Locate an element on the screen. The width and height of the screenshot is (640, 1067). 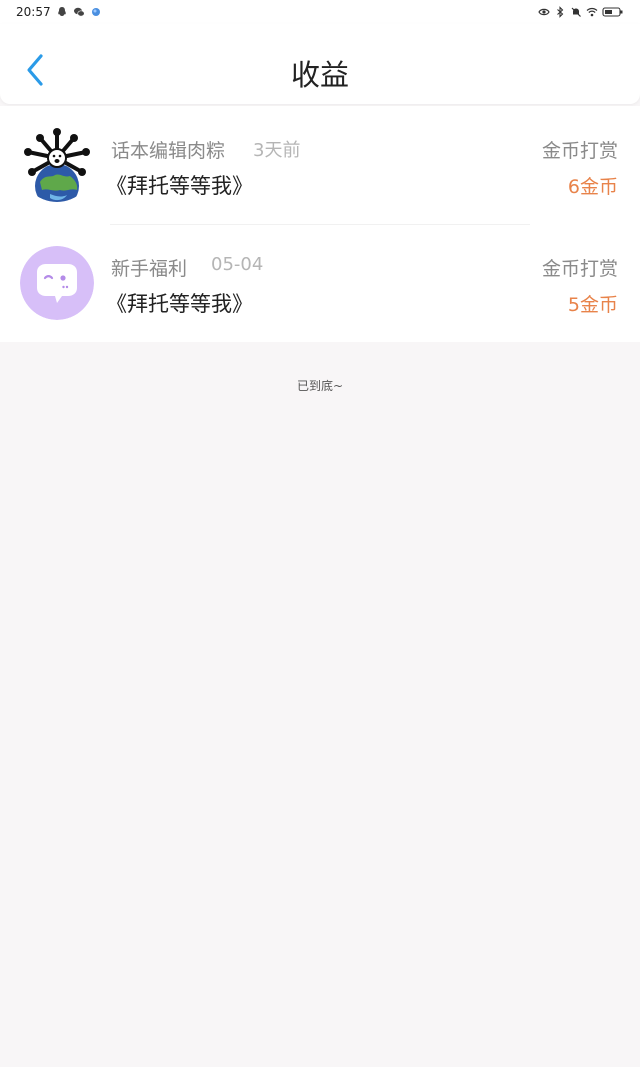
earning-item: 话本编辑肉粽 3天前 《拜托等等我》 金币打赏 6金币 is located at coordinates (320, 165).